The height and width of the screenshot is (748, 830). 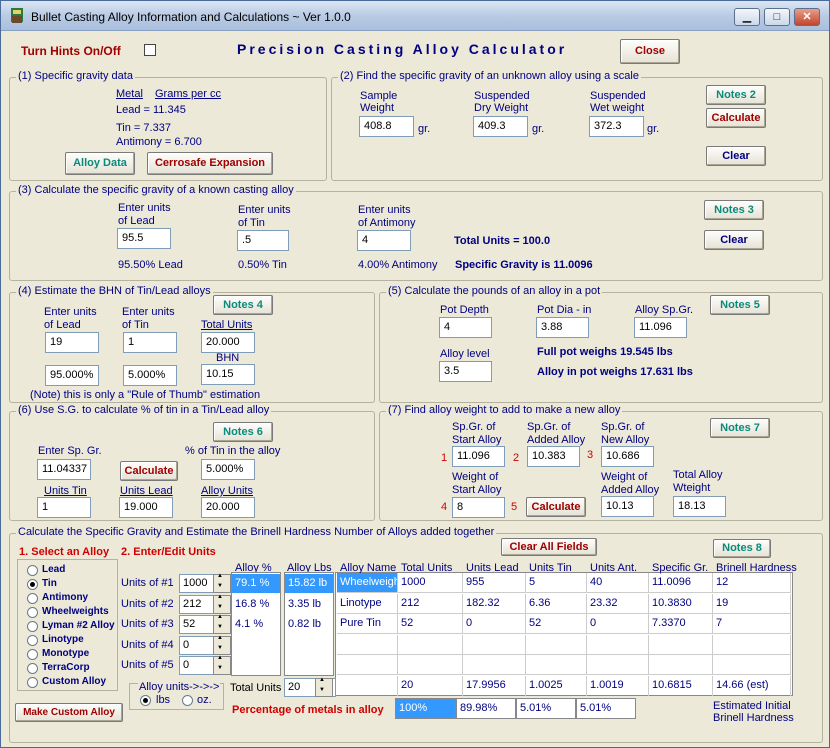 I want to click on notes-4-button: Notes 4, so click(x=243, y=305).